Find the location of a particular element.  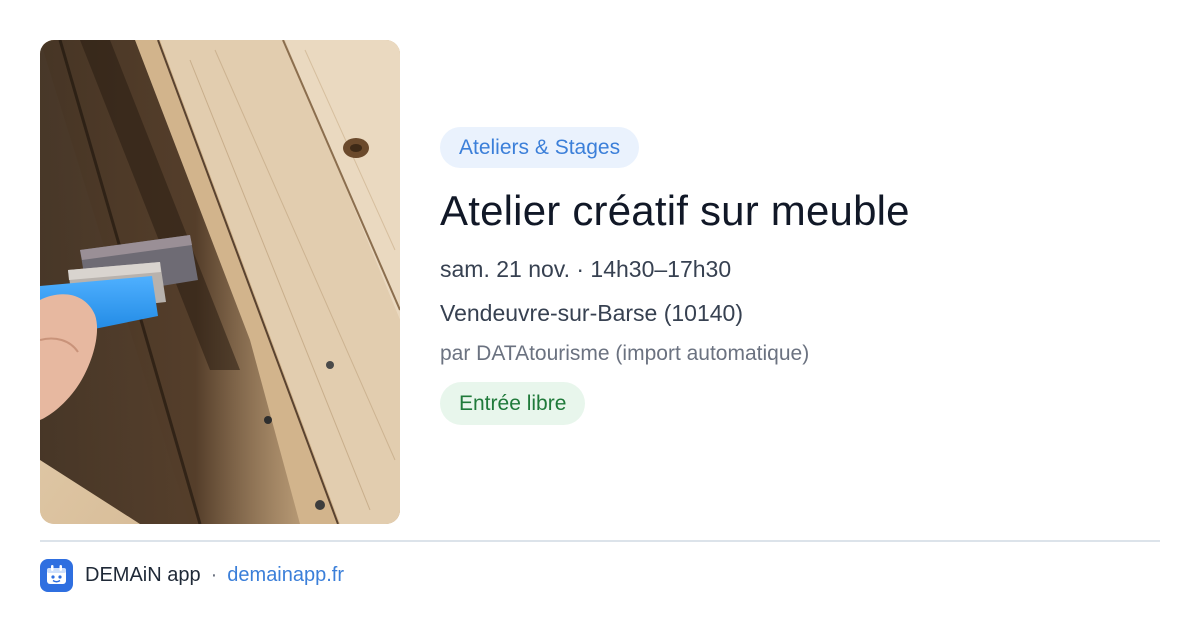

app-name: DEMAiN app is located at coordinates (143, 574).